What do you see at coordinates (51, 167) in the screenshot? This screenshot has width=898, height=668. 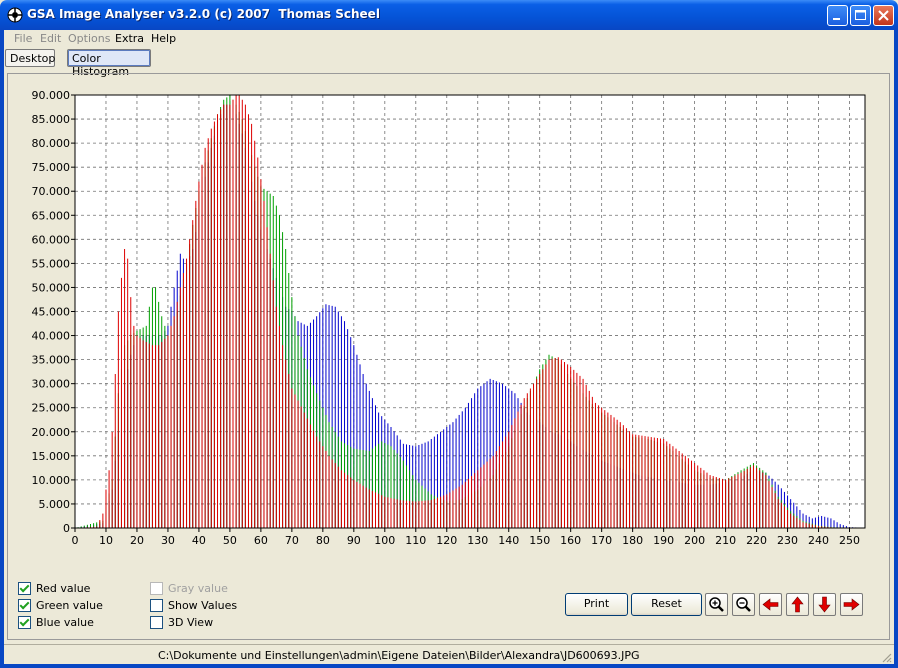 I see `y-tick-label: 75.000` at bounding box center [51, 167].